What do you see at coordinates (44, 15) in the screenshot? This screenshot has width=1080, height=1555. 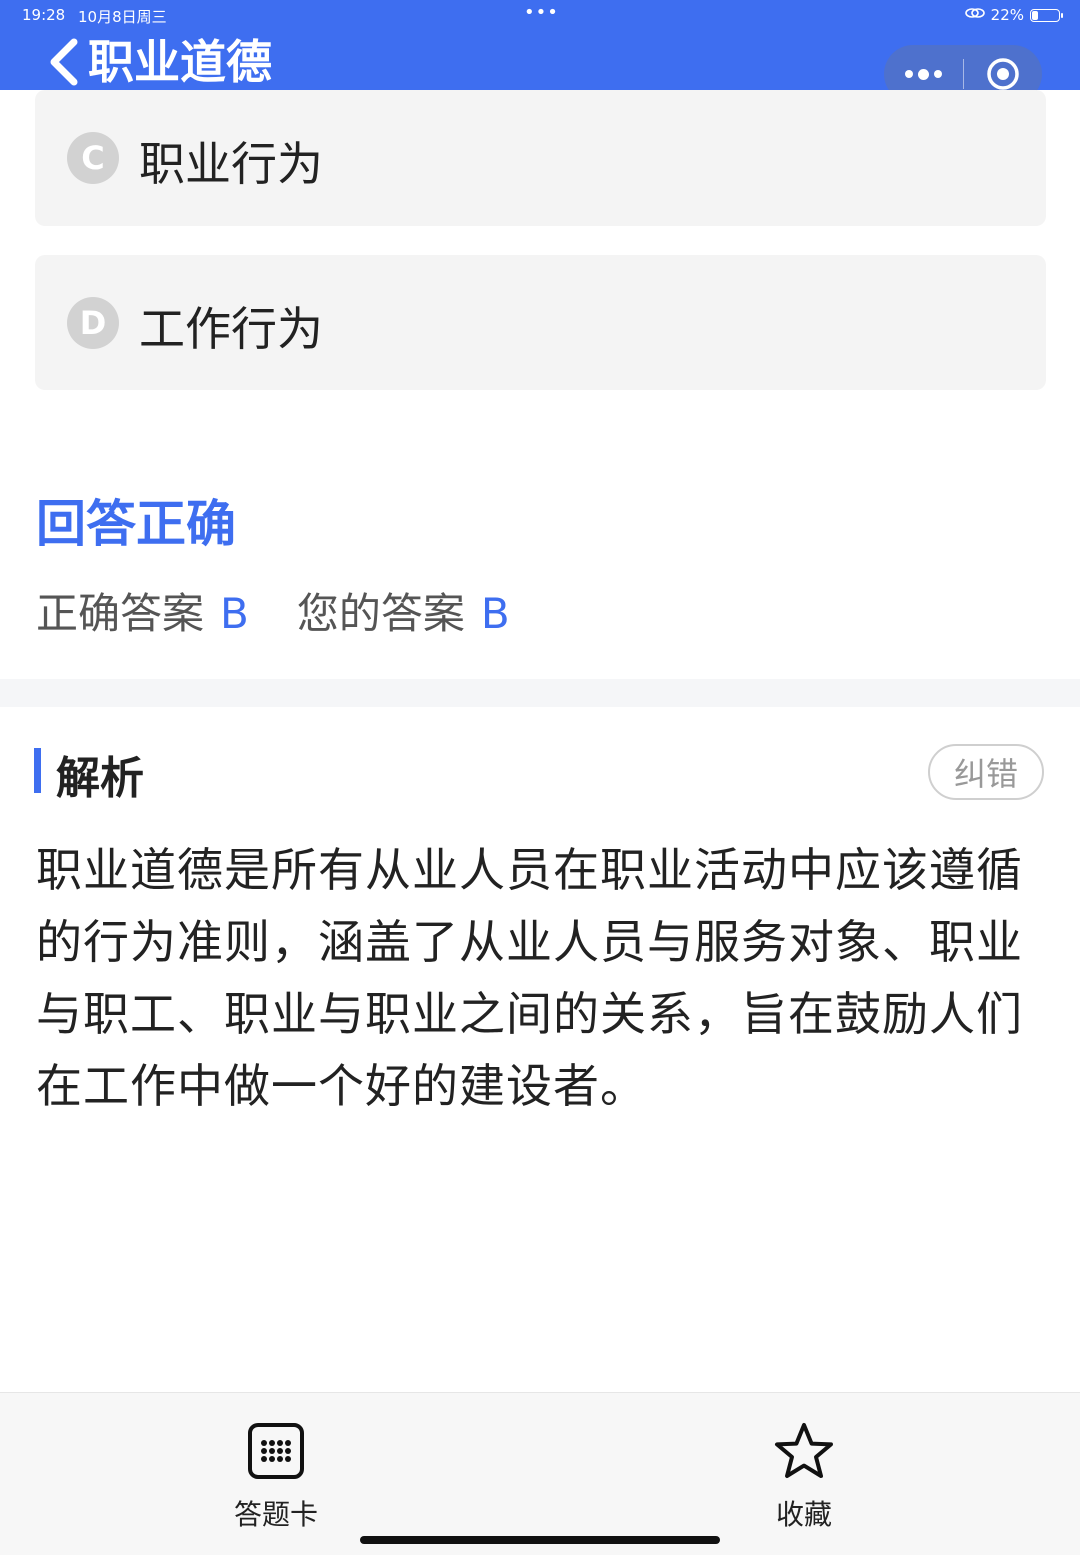 I see `status-time: 19:28` at bounding box center [44, 15].